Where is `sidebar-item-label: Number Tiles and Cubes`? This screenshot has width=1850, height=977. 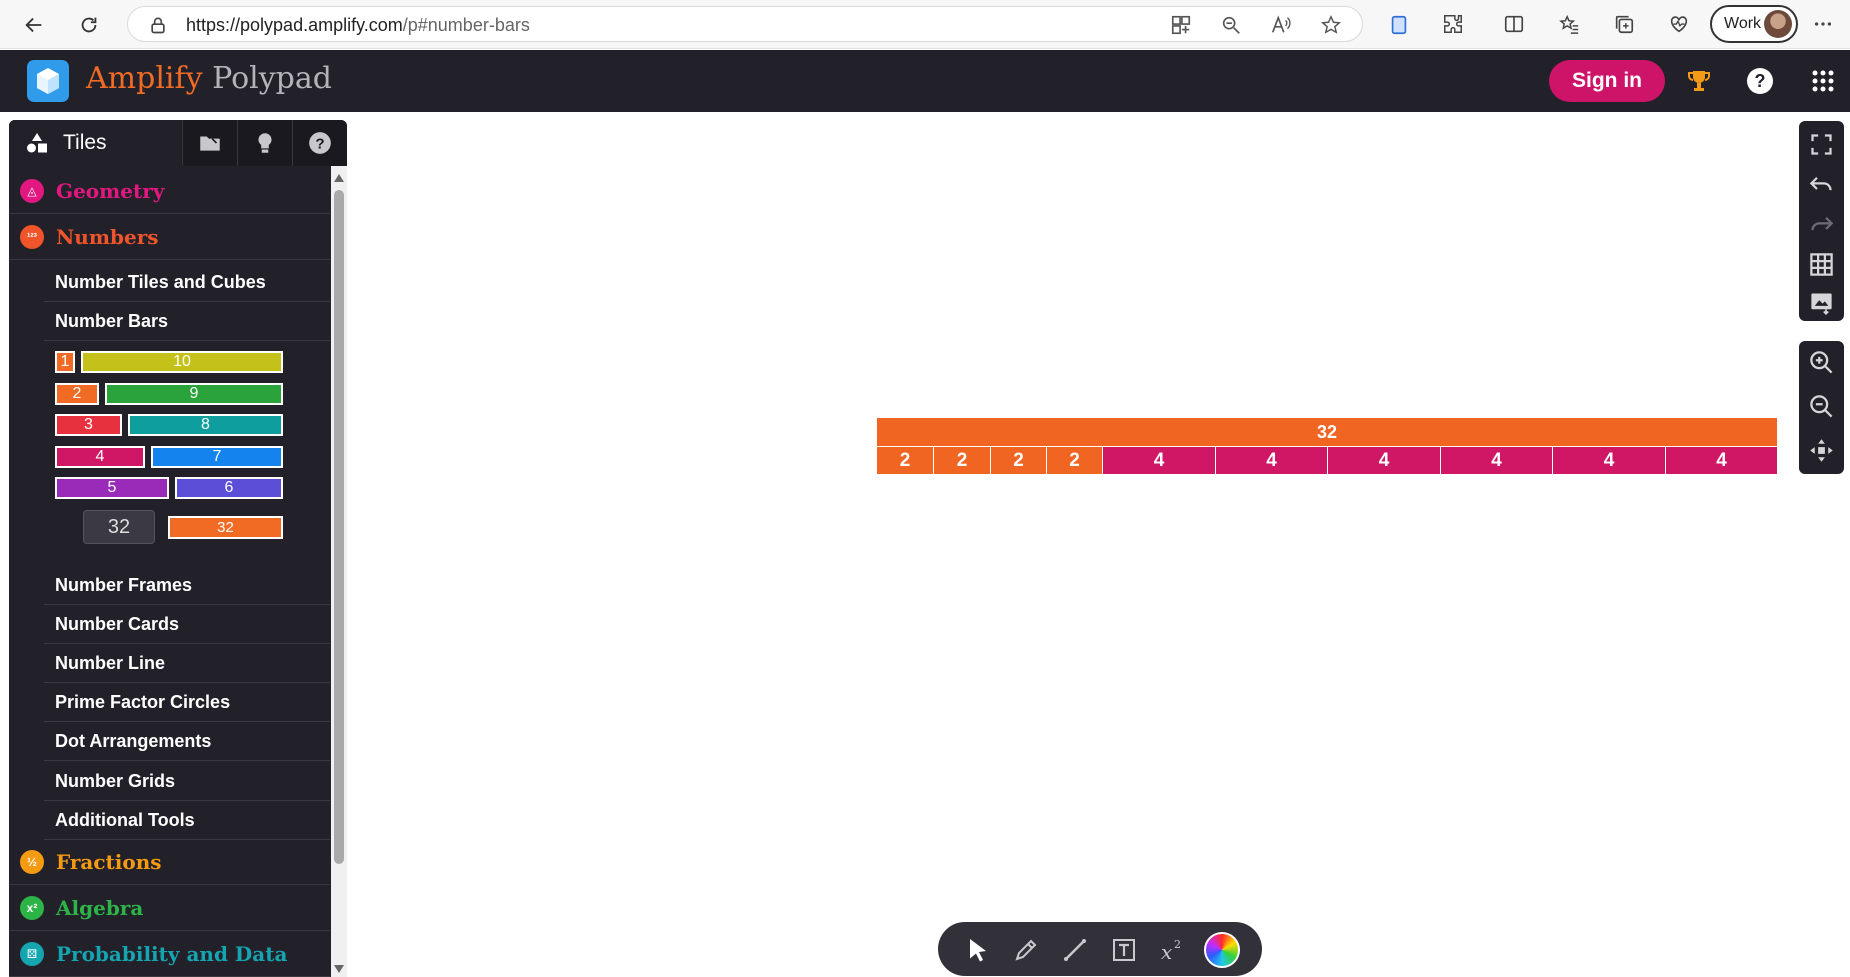 sidebar-item-label: Number Tiles and Cubes is located at coordinates (160, 281).